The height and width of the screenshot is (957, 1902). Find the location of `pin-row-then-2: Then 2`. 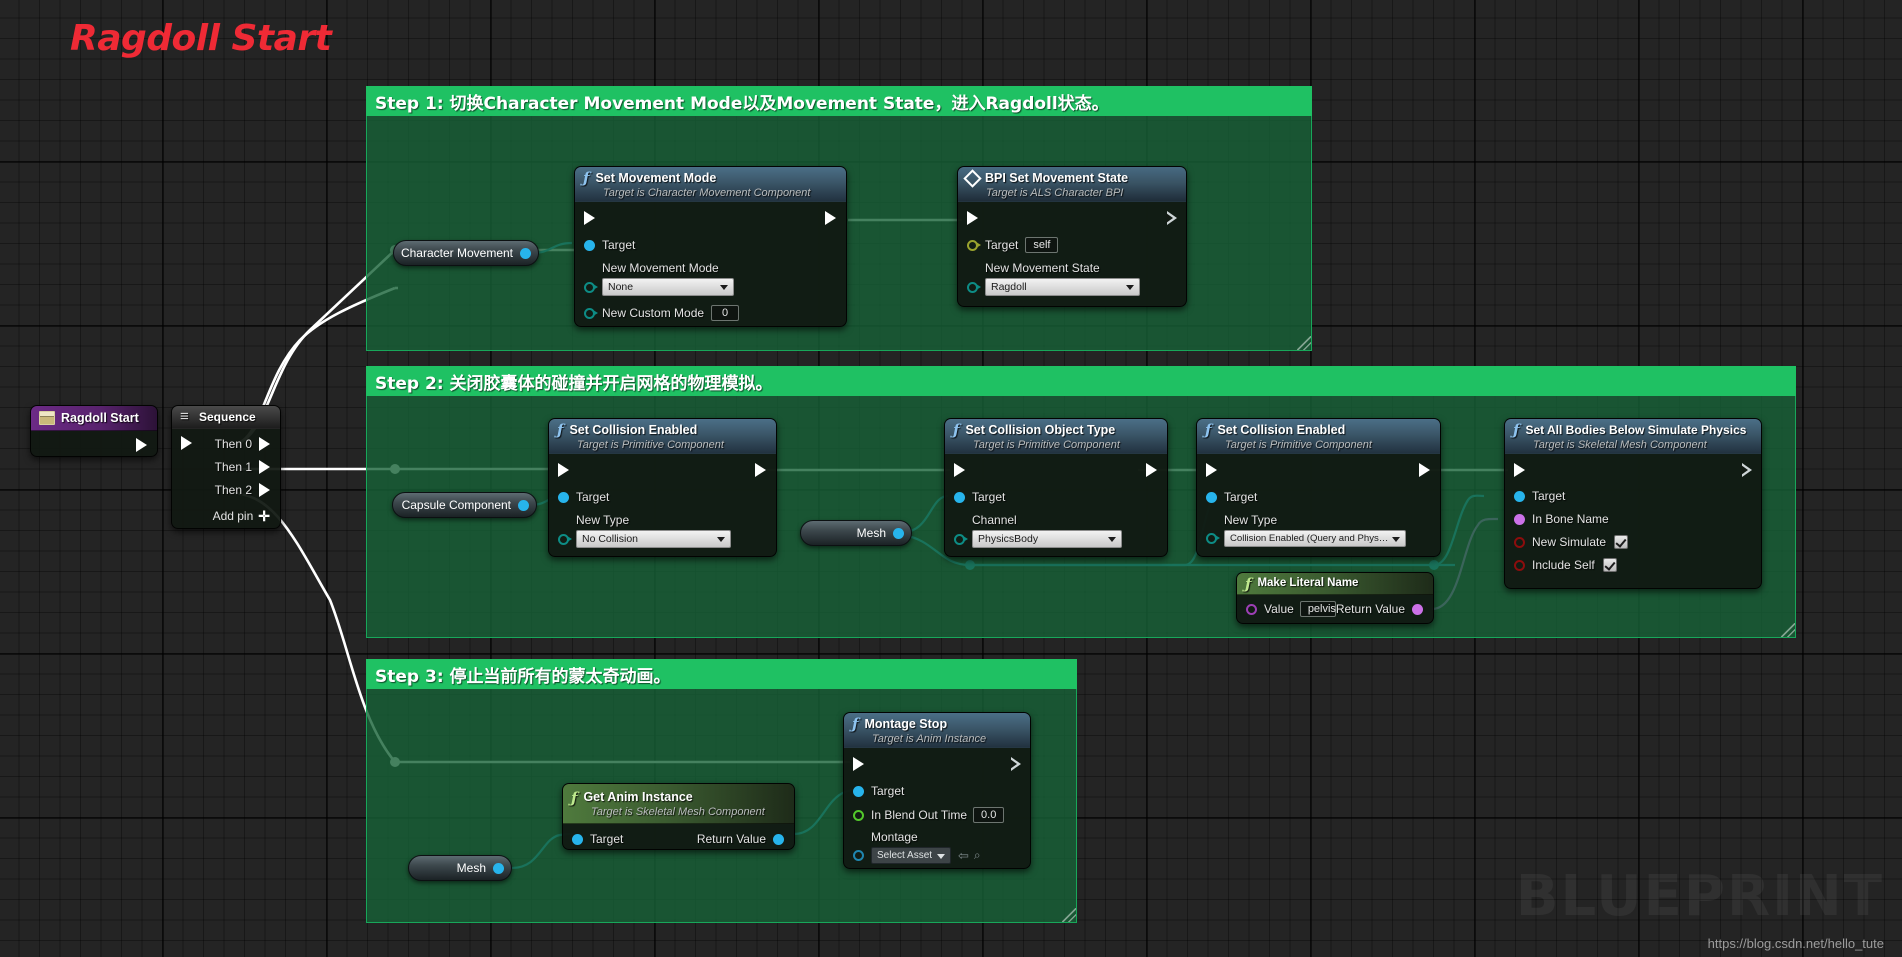

pin-row-then-2: Then 2 is located at coordinates (226, 489).